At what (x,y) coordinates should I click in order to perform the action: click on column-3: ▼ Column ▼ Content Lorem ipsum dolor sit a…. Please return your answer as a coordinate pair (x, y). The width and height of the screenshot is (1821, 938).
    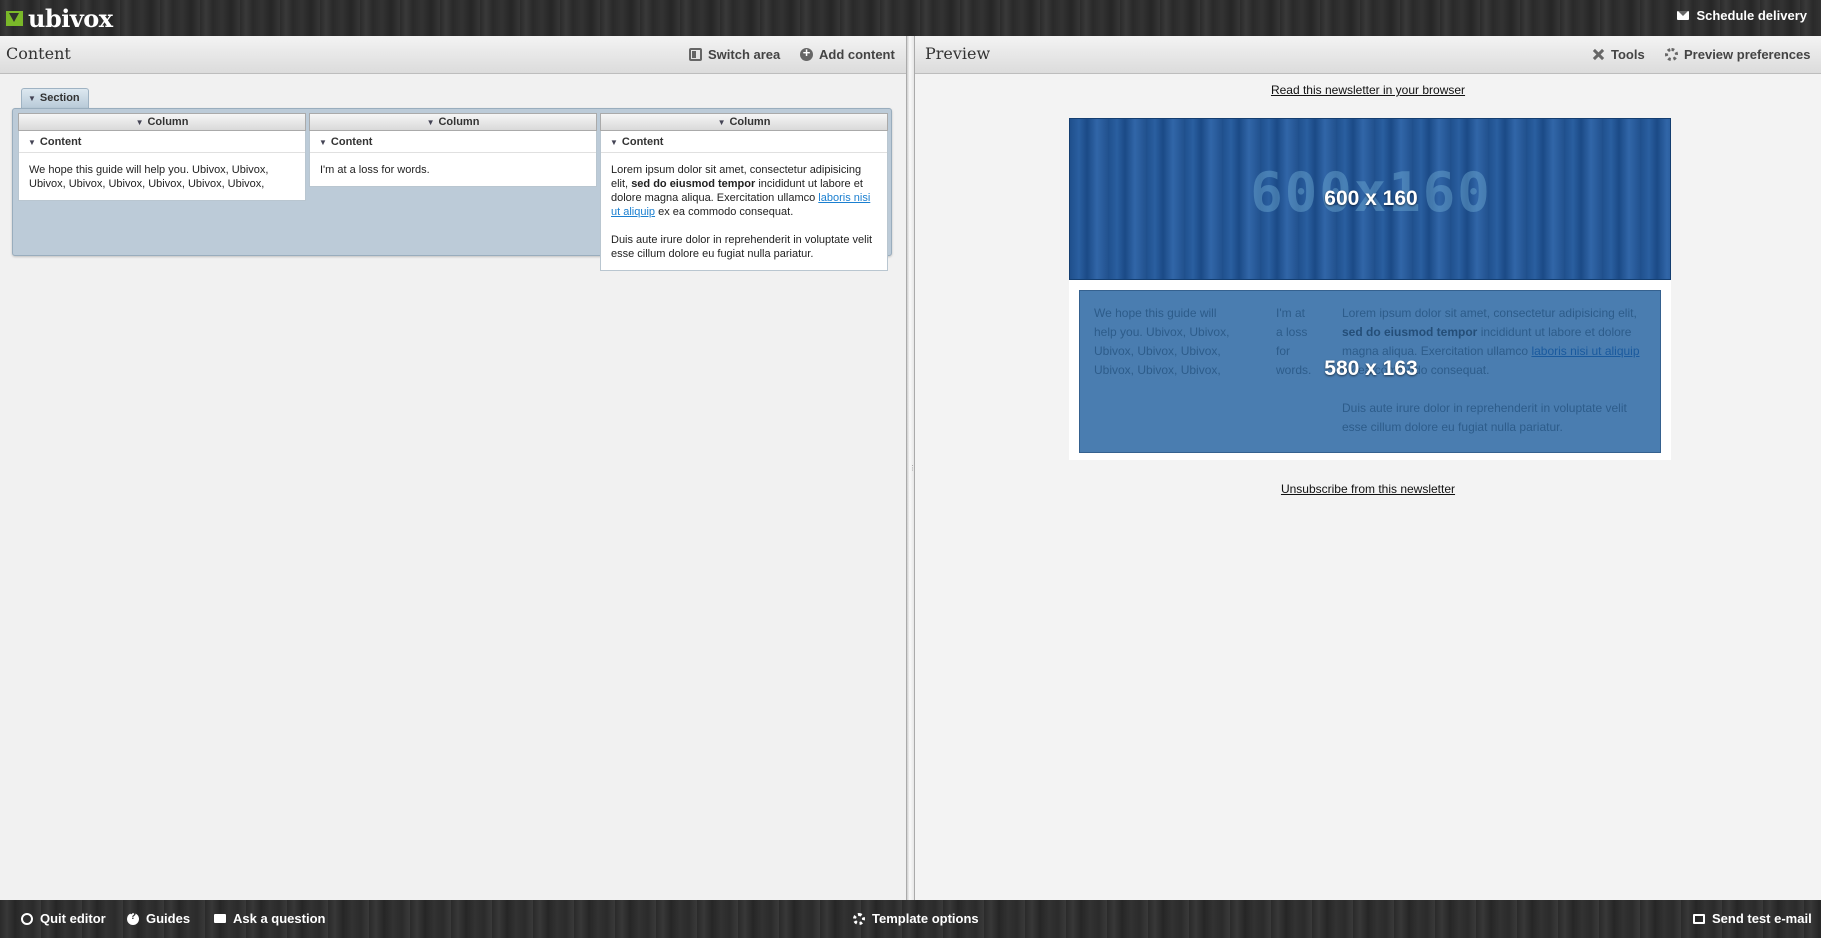
    Looking at the image, I should click on (744, 192).